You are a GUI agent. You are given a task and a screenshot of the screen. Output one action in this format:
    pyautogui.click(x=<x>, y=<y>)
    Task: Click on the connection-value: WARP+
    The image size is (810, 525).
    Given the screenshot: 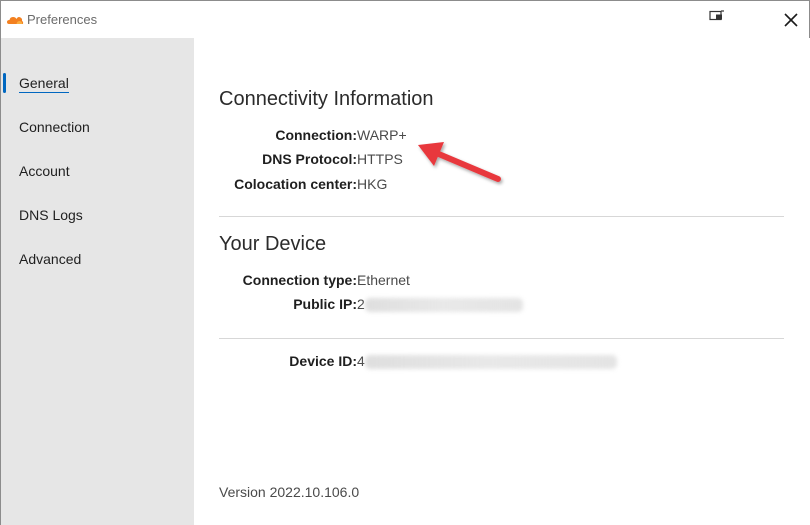 What is the action you would take?
    pyautogui.click(x=382, y=135)
    